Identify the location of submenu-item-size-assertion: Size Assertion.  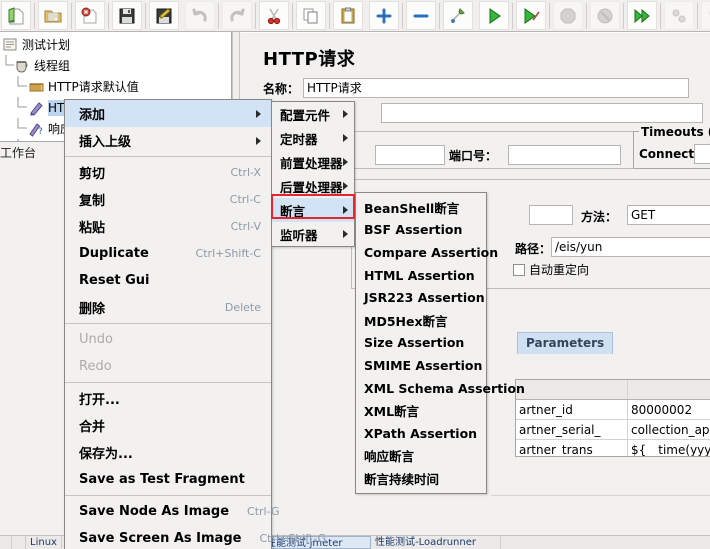
(421, 343).